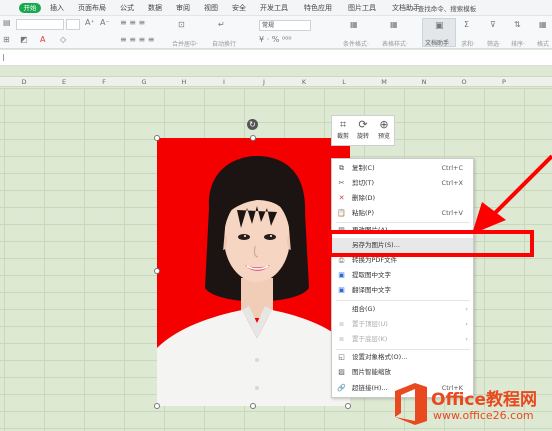 Image resolution: width=552 pixels, height=431 pixels. Describe the element at coordinates (468, 43) in the screenshot. I see `sum-label: 求和·` at that location.